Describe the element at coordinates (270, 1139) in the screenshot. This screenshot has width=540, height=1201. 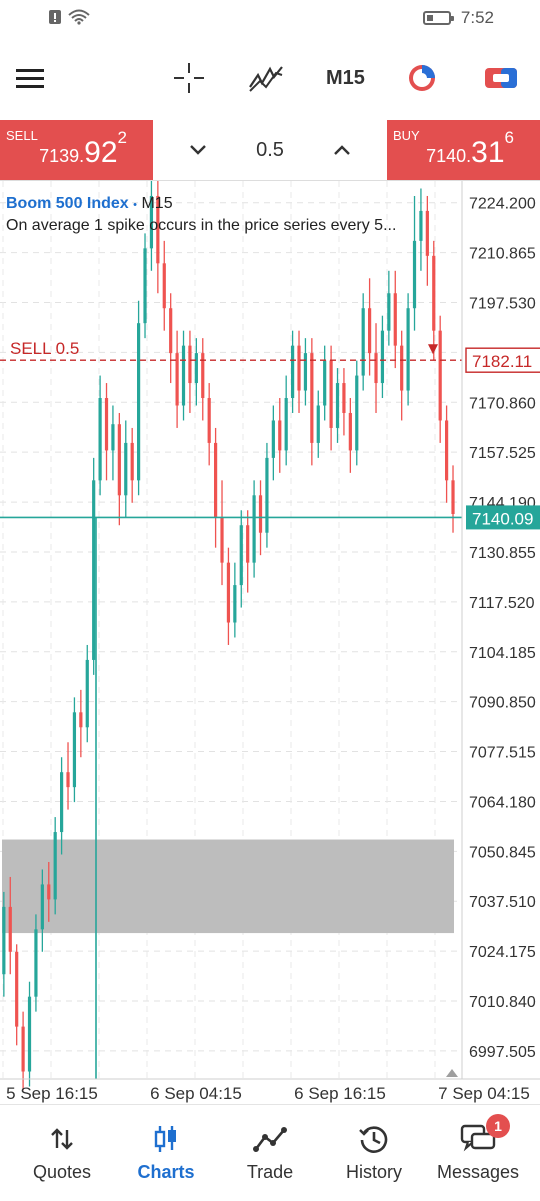
I see `trade-line-icon` at that location.